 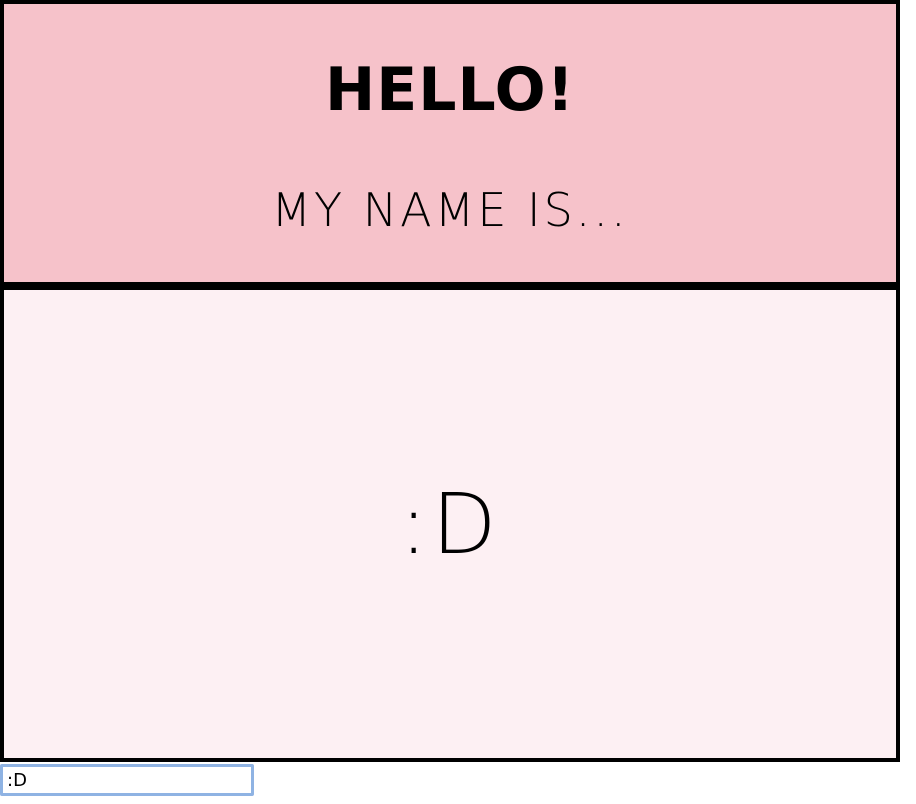 What do you see at coordinates (450, 90) in the screenshot?
I see `hello-title: HELLO!` at bounding box center [450, 90].